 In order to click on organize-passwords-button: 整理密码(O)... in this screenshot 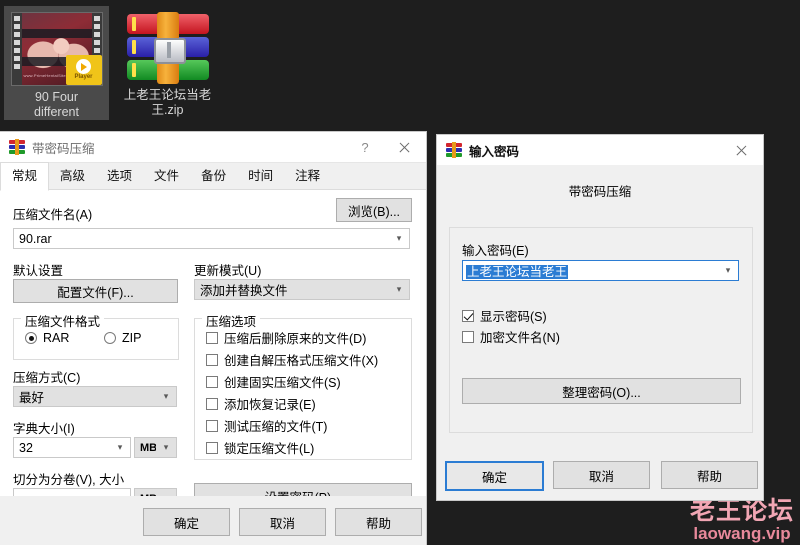, I will do `click(601, 391)`.